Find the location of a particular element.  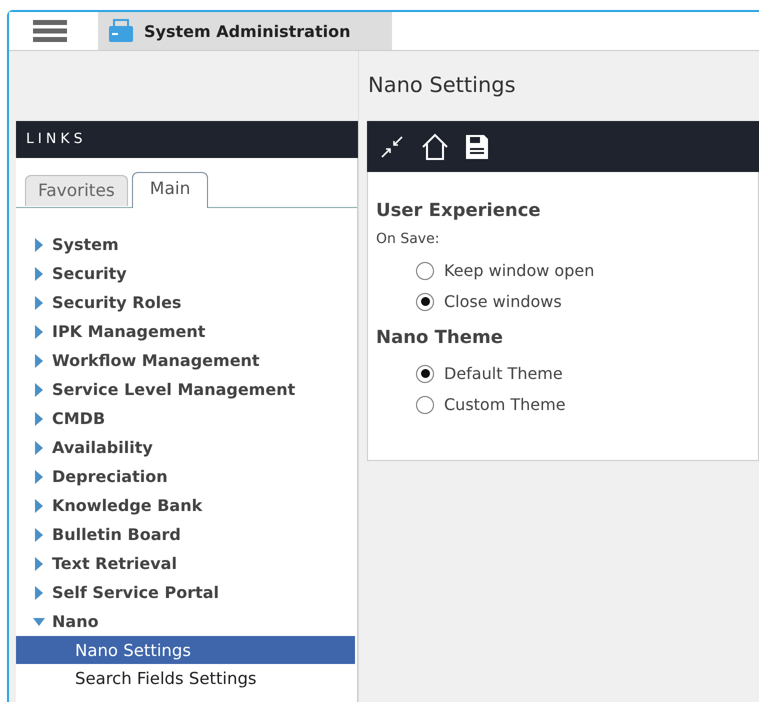

tree-item: System is located at coordinates (85, 244).